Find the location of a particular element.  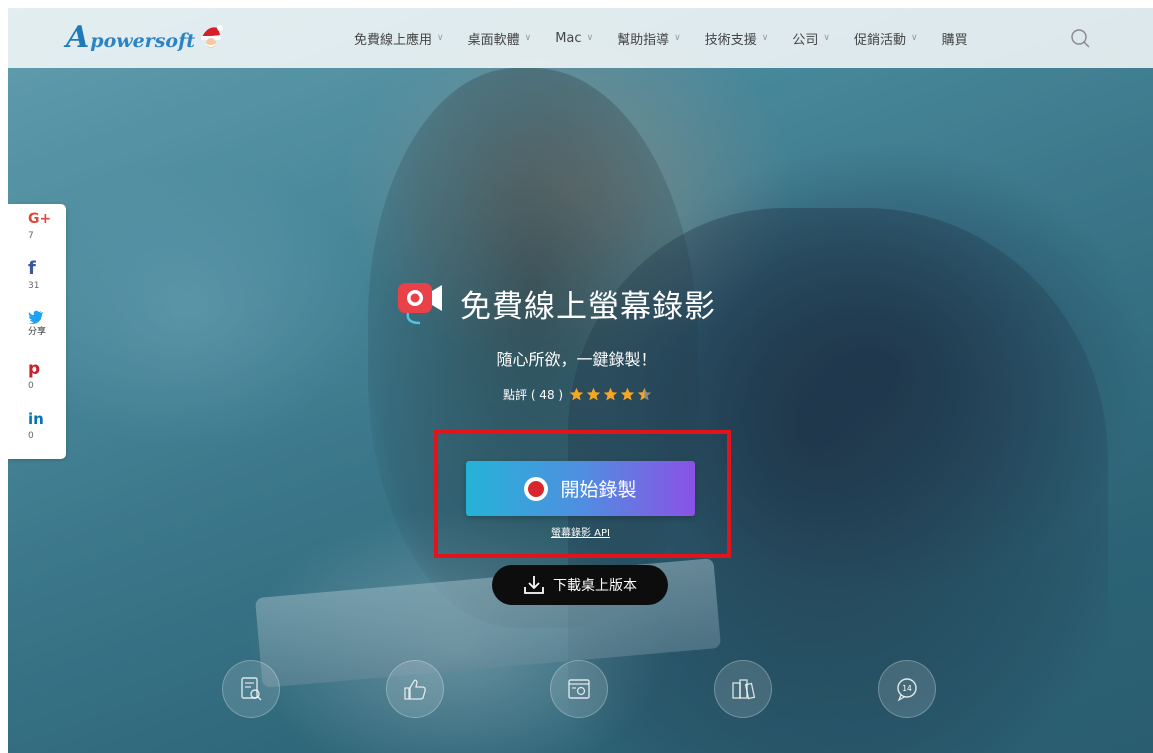

download-desktop-label: 下載桌上版本 is located at coordinates (595, 586).